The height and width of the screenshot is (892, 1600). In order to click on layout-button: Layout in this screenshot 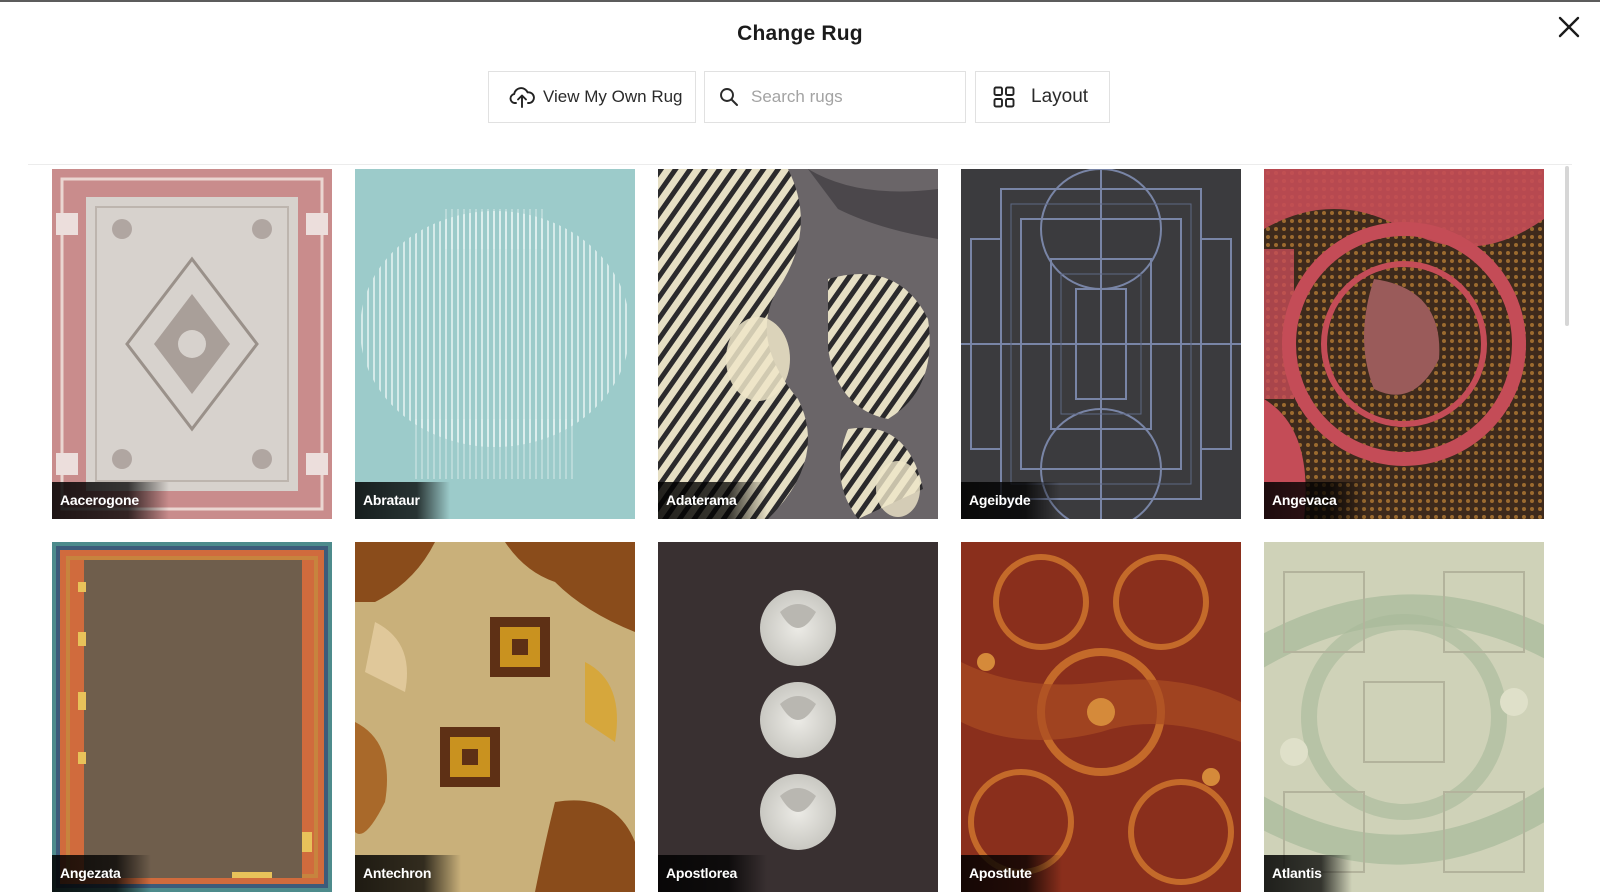, I will do `click(1042, 97)`.